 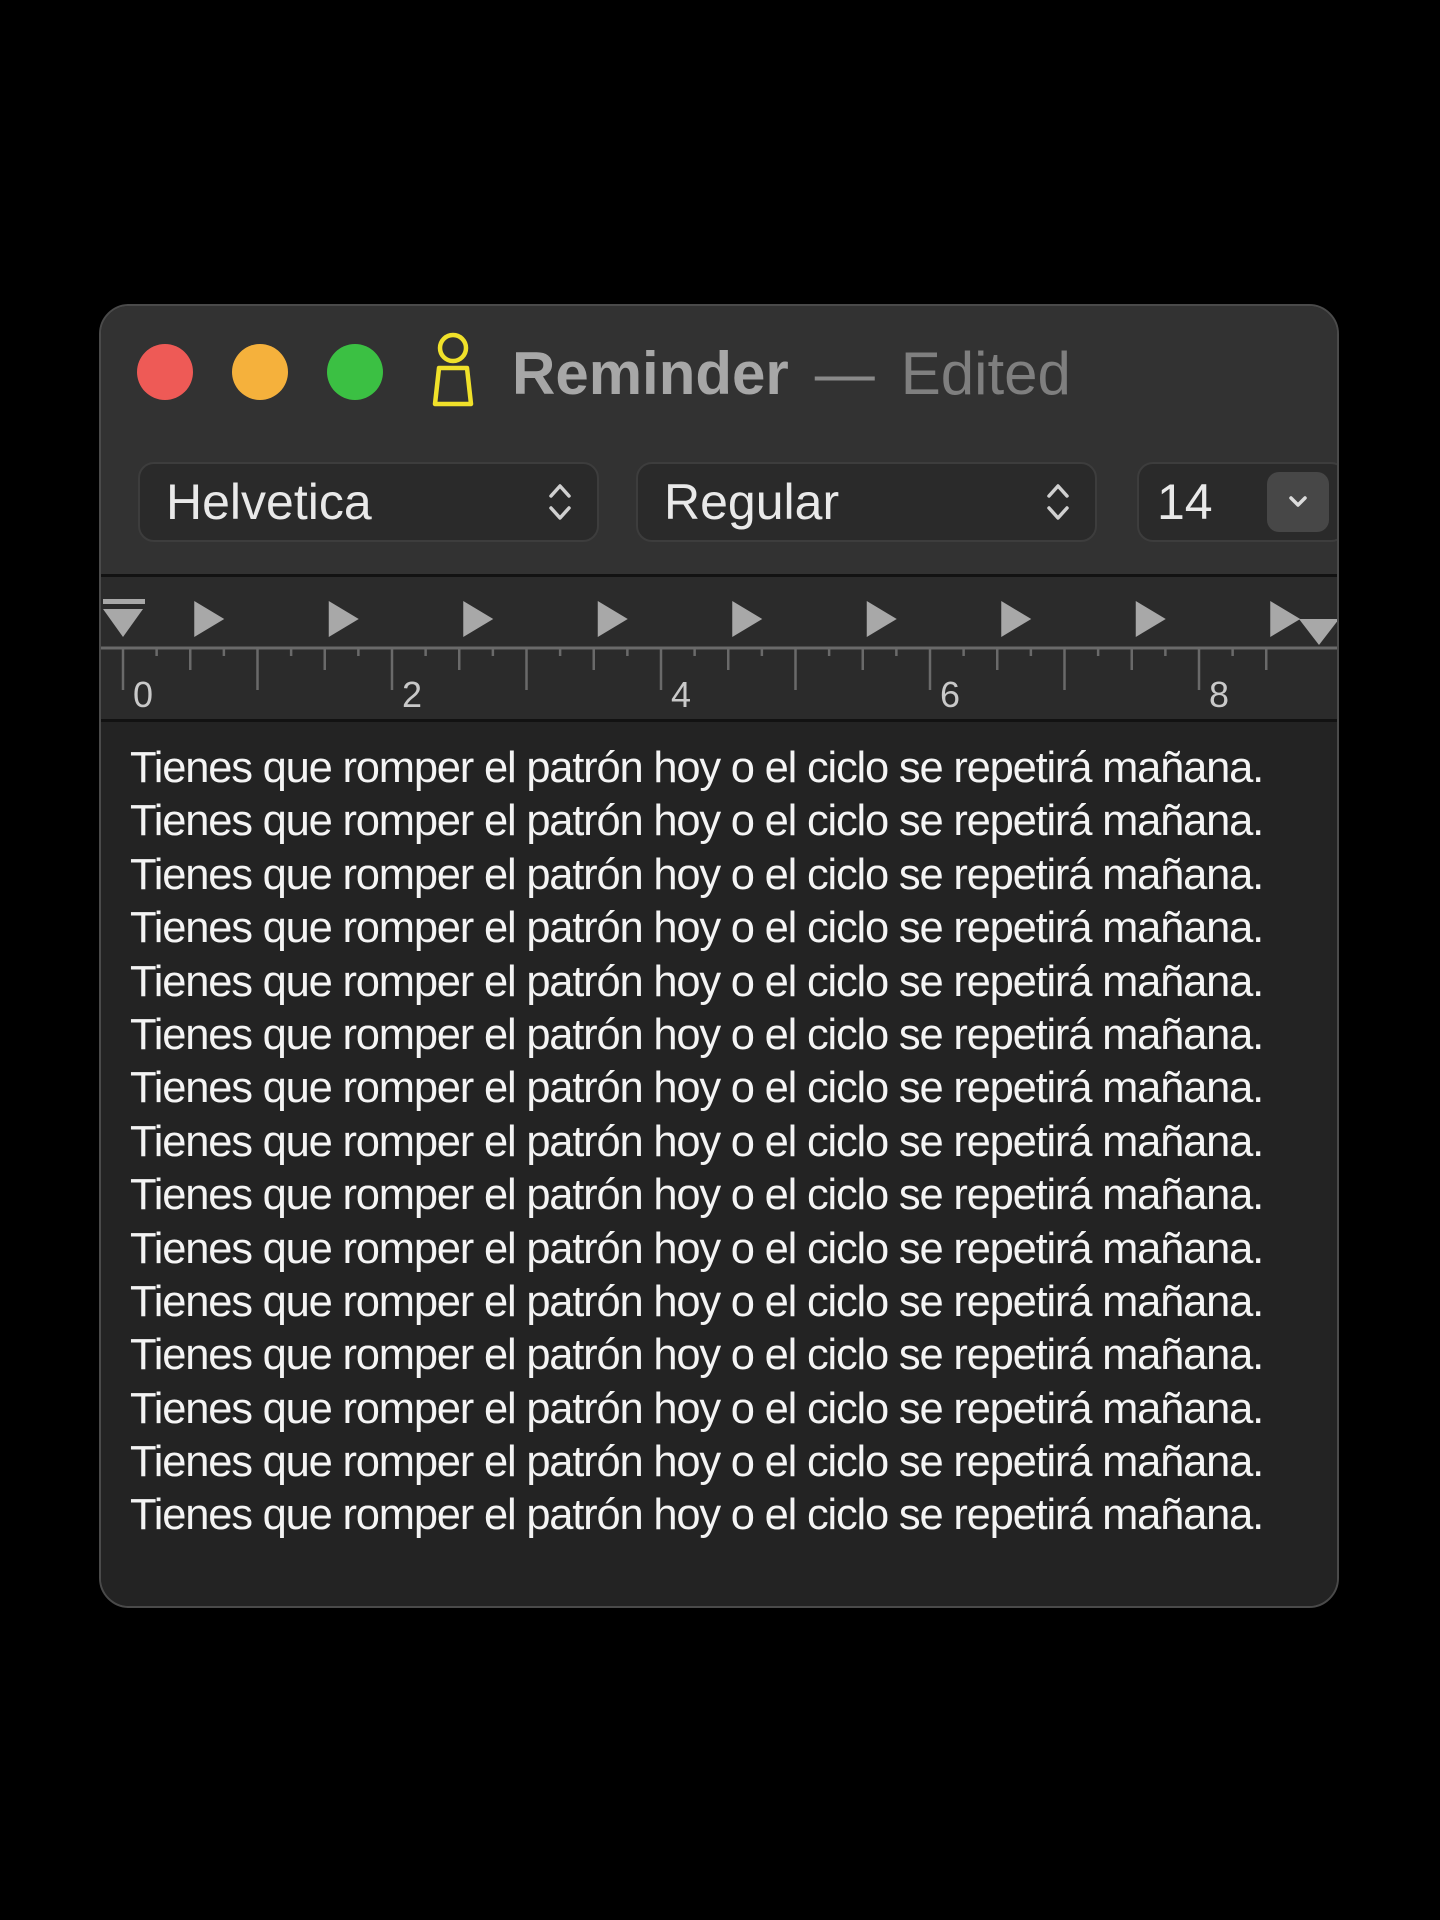 I want to click on font-size-value: 14, so click(x=1185, y=502).